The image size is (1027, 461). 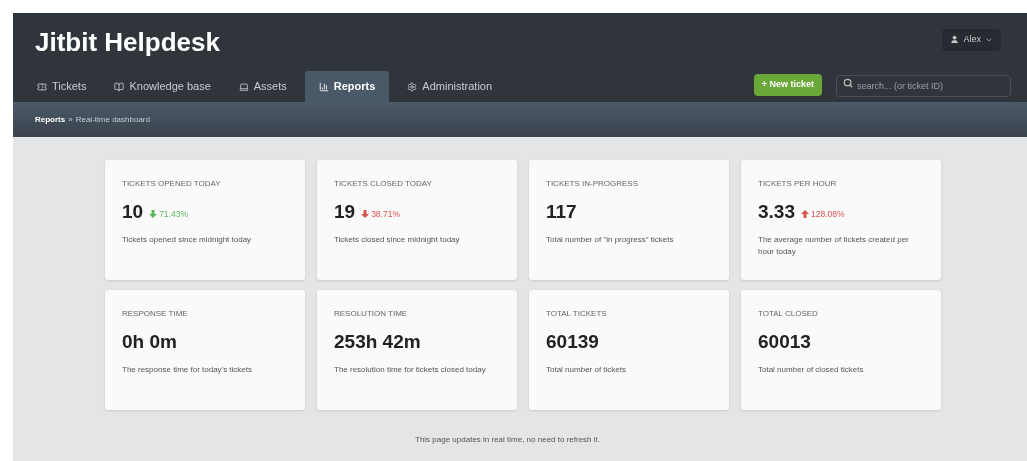 What do you see at coordinates (955, 40) in the screenshot?
I see `user-icon` at bounding box center [955, 40].